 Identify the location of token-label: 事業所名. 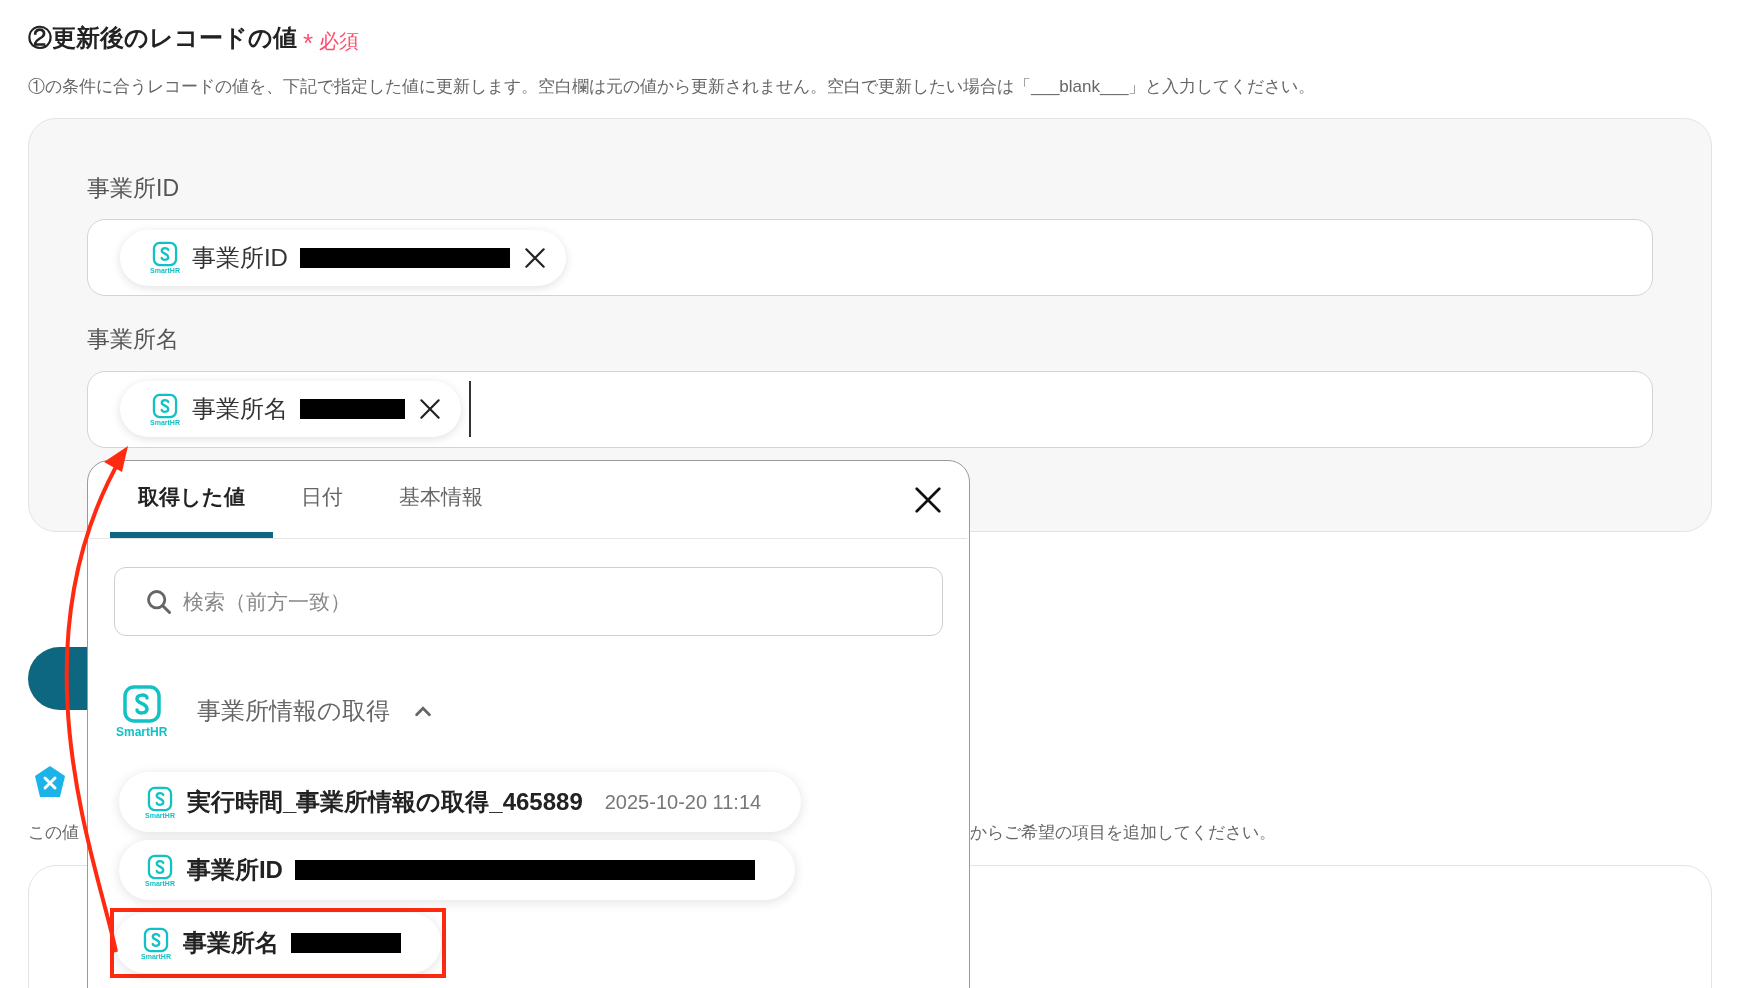
(239, 409).